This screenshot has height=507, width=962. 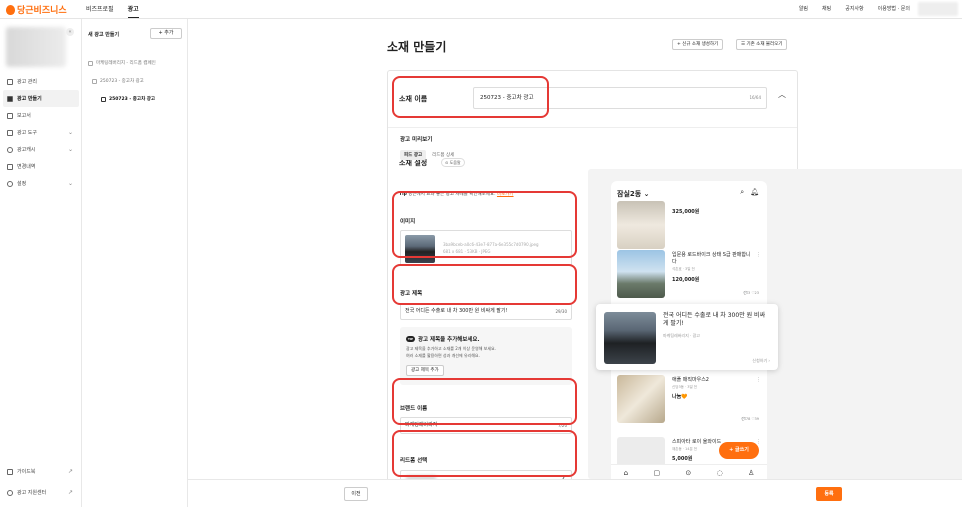 What do you see at coordinates (711, 258) in the screenshot?
I see `item-title: 입문용 로드바이크 상태 S급 판매합니다` at bounding box center [711, 258].